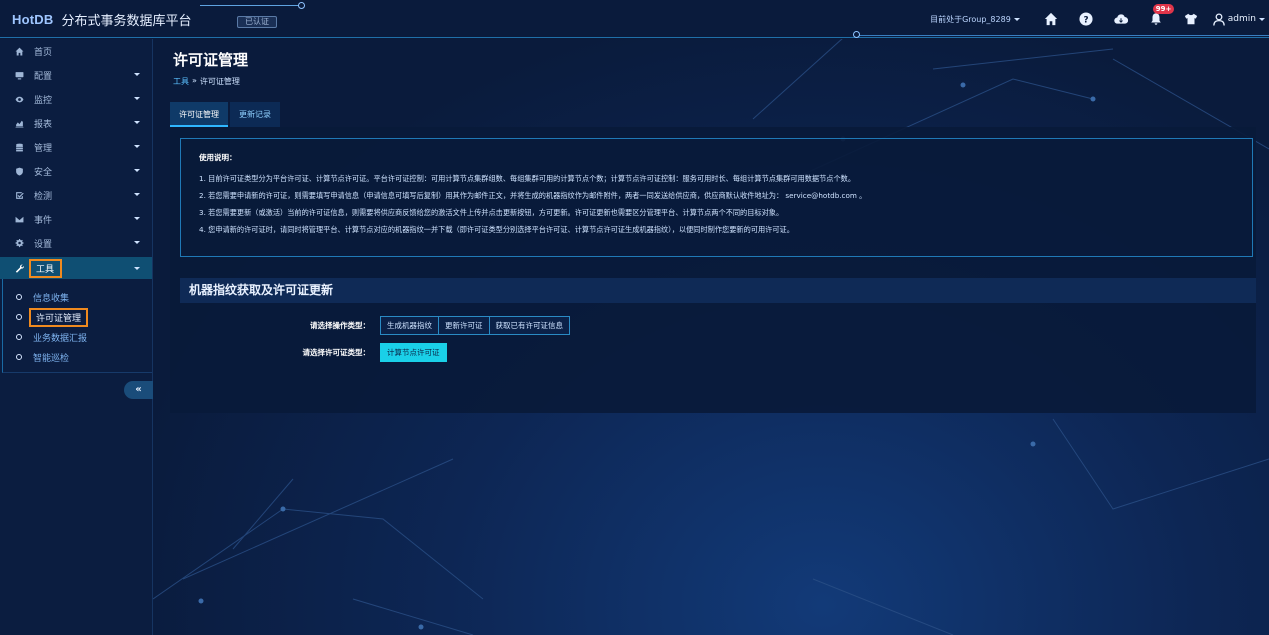 The width and height of the screenshot is (1269, 635). Describe the element at coordinates (76, 123) in the screenshot. I see `sidebar-item-3: 报表` at that location.